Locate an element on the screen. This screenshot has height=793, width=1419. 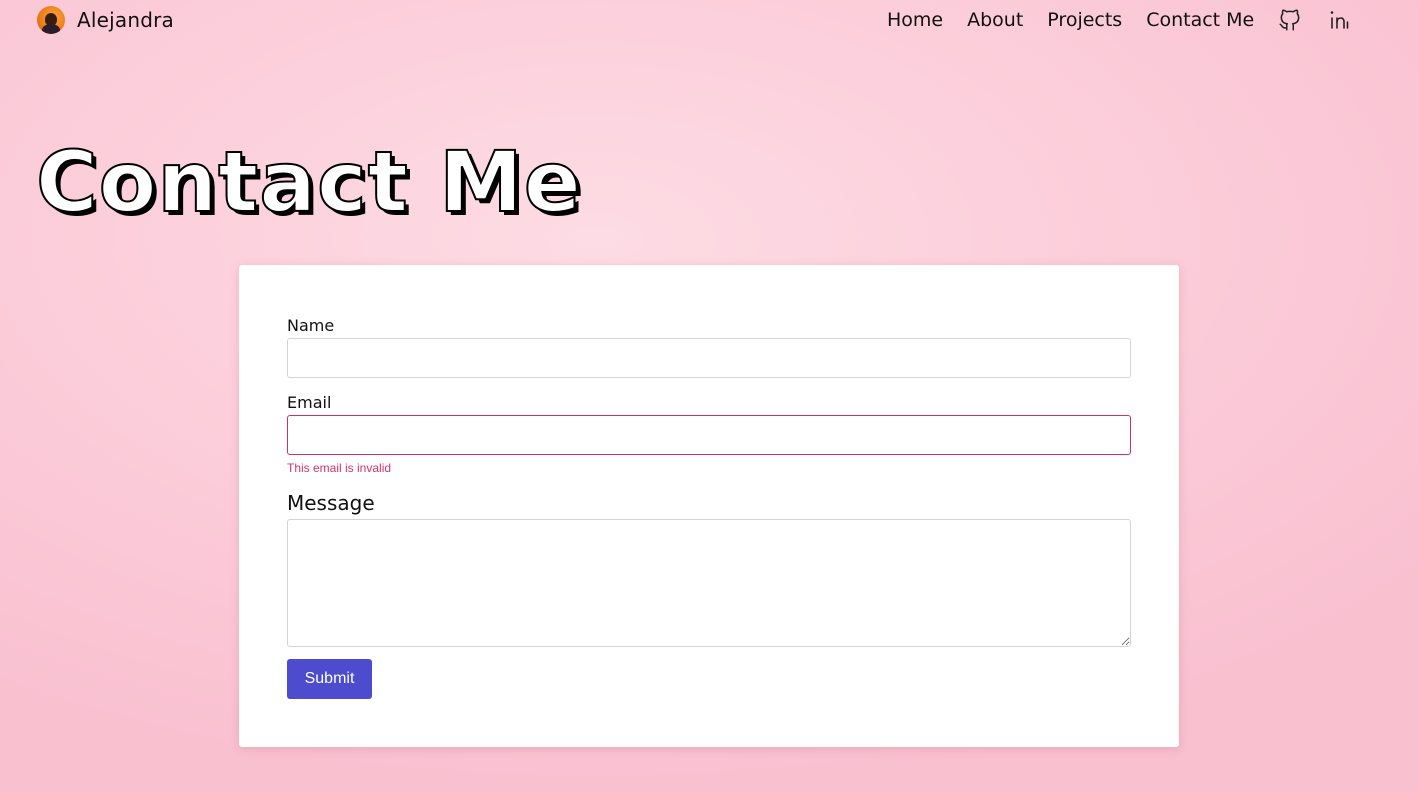
nav-contact-me: Contact Me is located at coordinates (1200, 20).